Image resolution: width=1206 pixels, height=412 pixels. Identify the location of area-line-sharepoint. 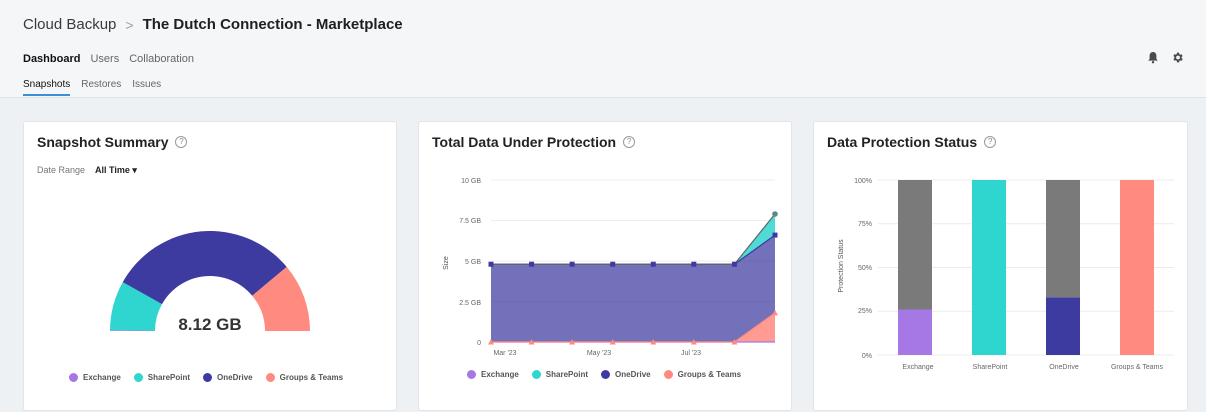
(633, 239).